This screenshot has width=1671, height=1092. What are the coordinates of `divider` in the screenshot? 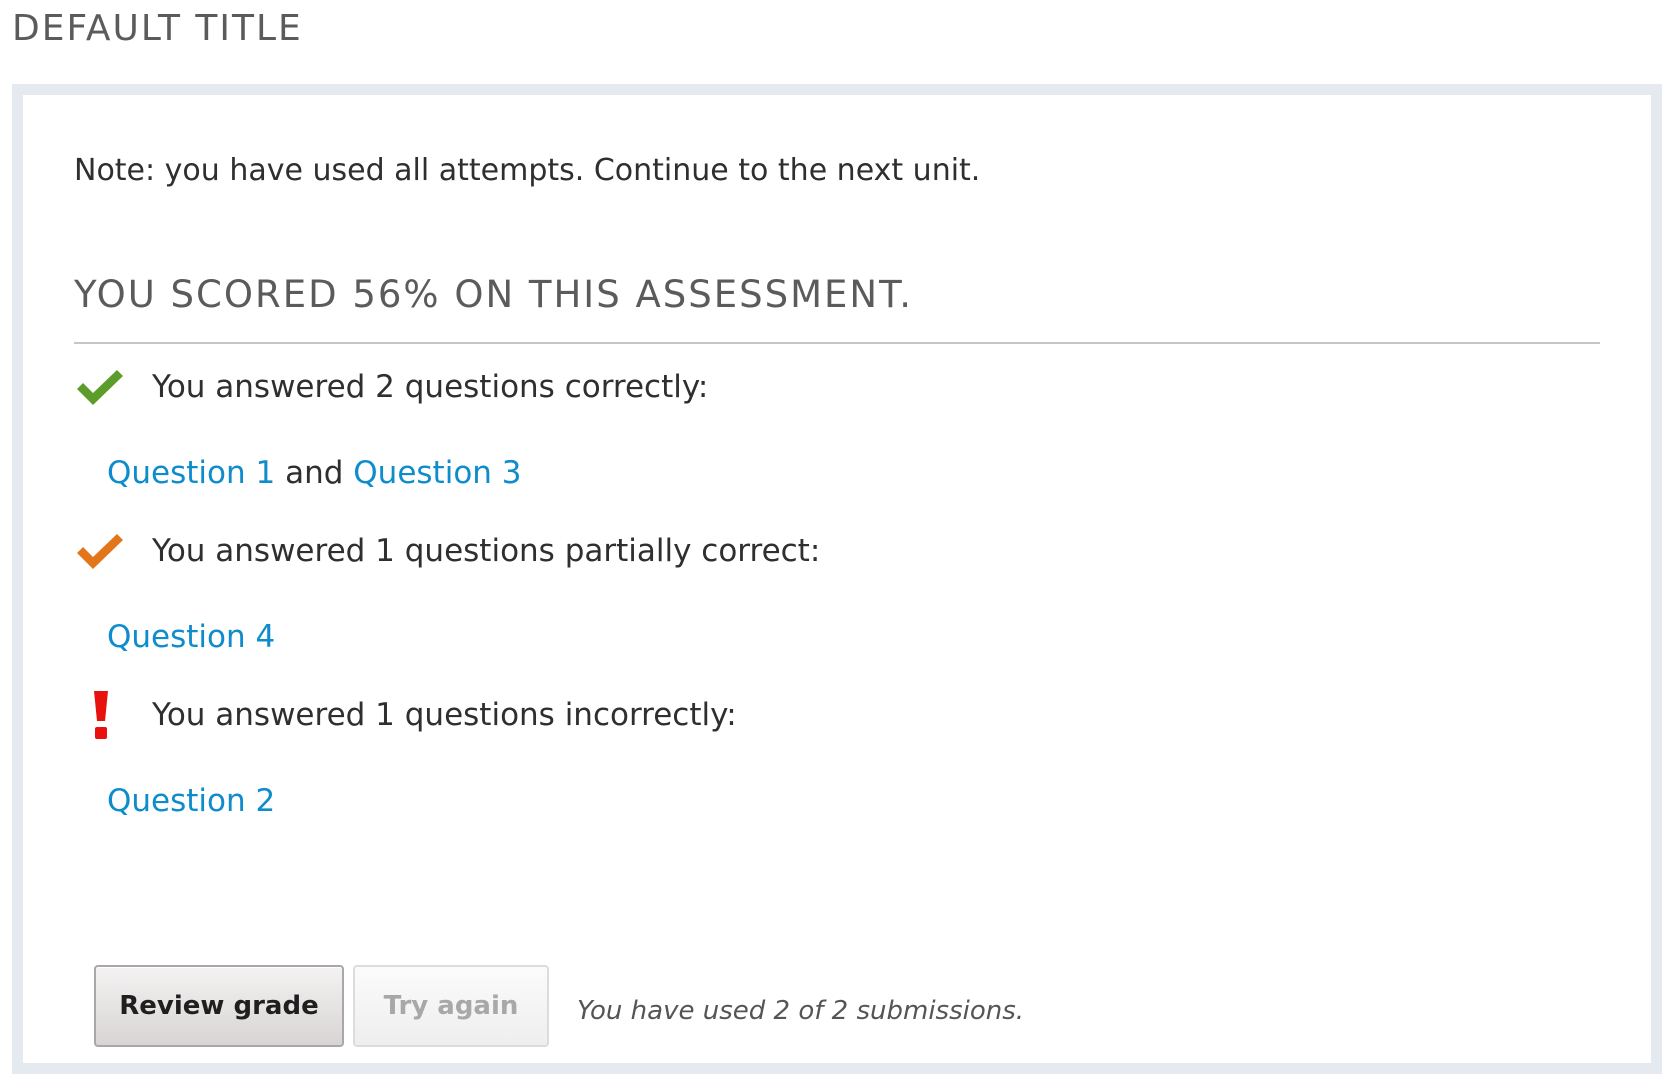 It's located at (837, 343).